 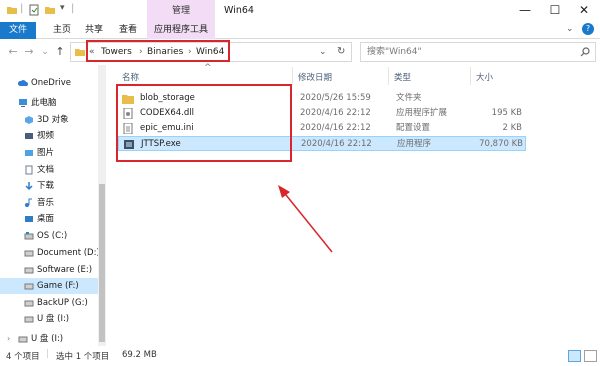 I want to click on tab-home: 主页, so click(x=62, y=30).